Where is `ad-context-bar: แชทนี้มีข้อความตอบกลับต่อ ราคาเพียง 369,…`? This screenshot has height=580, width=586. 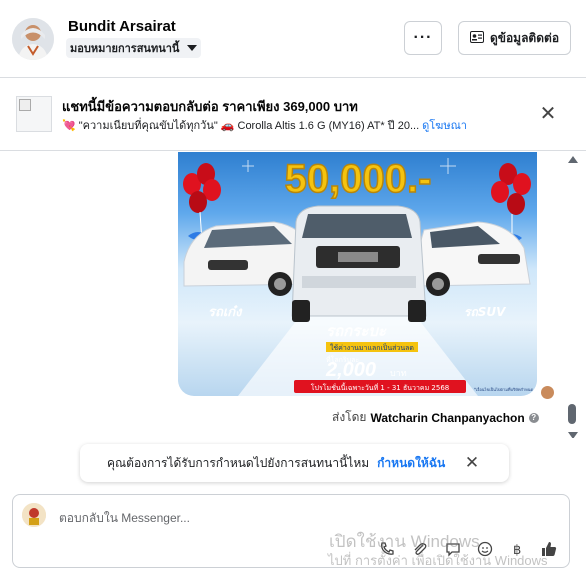
ad-context-bar: แชทนี้มีข้อความตอบกลับต่อ ราคาเพียง 369,… is located at coordinates (293, 115).